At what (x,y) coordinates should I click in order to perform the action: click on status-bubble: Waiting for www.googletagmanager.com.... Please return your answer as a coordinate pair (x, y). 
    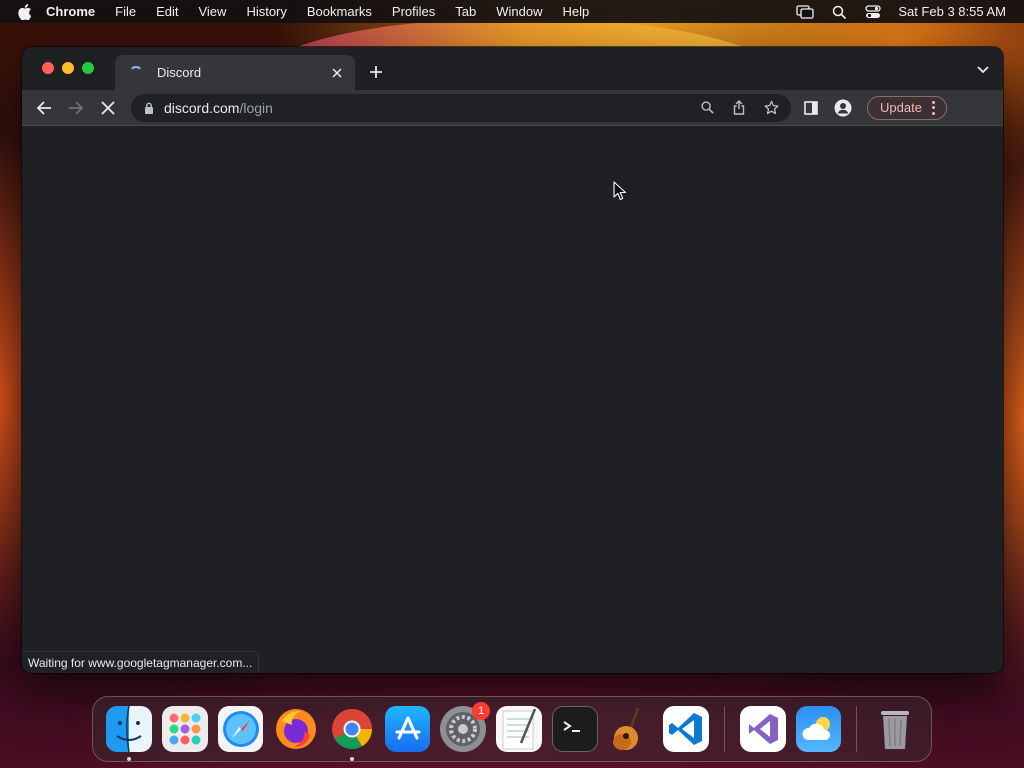
    Looking at the image, I should click on (141, 662).